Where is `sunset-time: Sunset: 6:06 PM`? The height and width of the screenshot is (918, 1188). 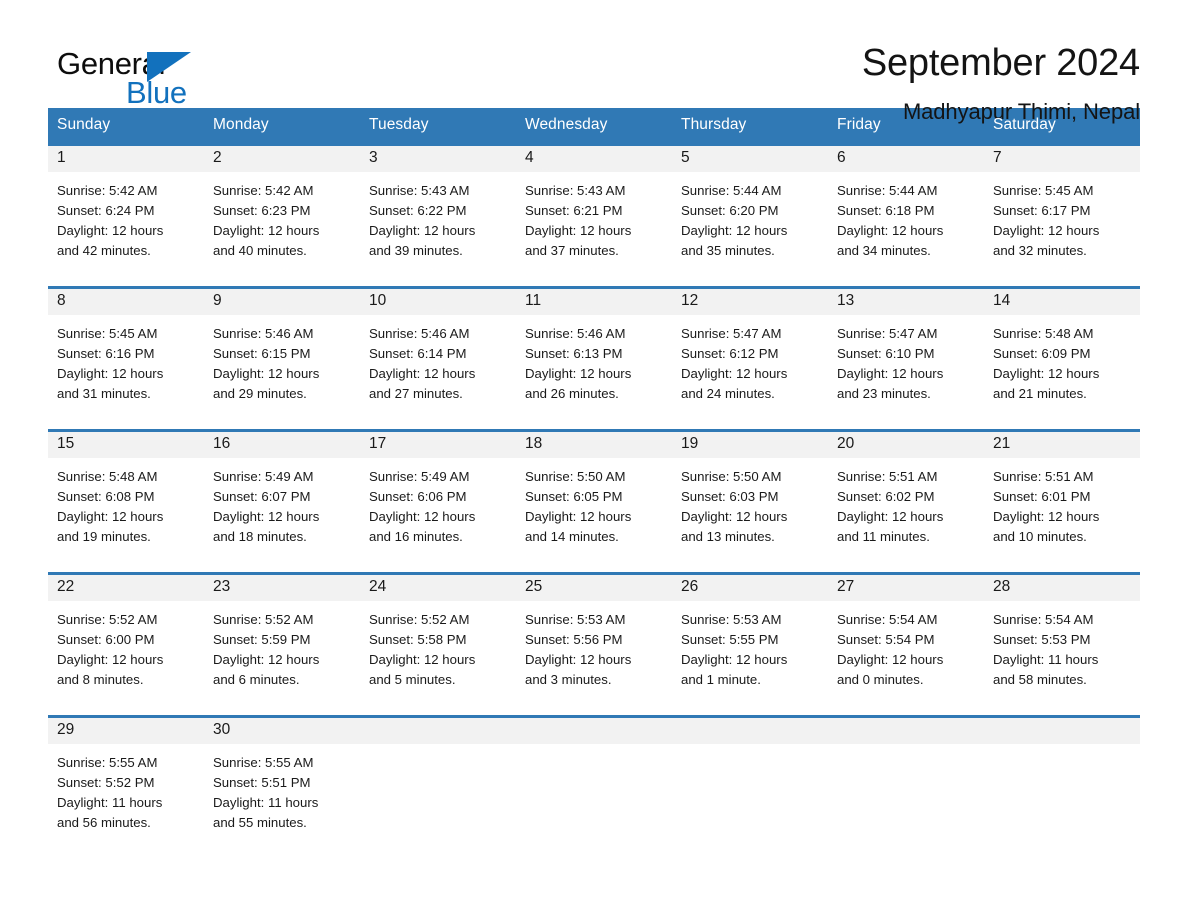 sunset-time: Sunset: 6:06 PM is located at coordinates (418, 496).